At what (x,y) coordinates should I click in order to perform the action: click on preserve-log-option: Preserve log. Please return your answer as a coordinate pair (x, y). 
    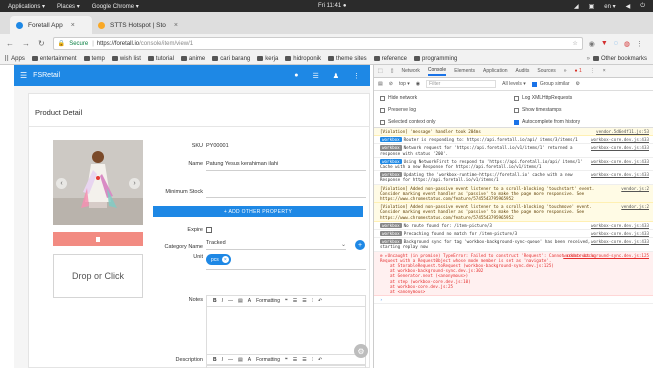
    Looking at the image, I should click on (398, 110).